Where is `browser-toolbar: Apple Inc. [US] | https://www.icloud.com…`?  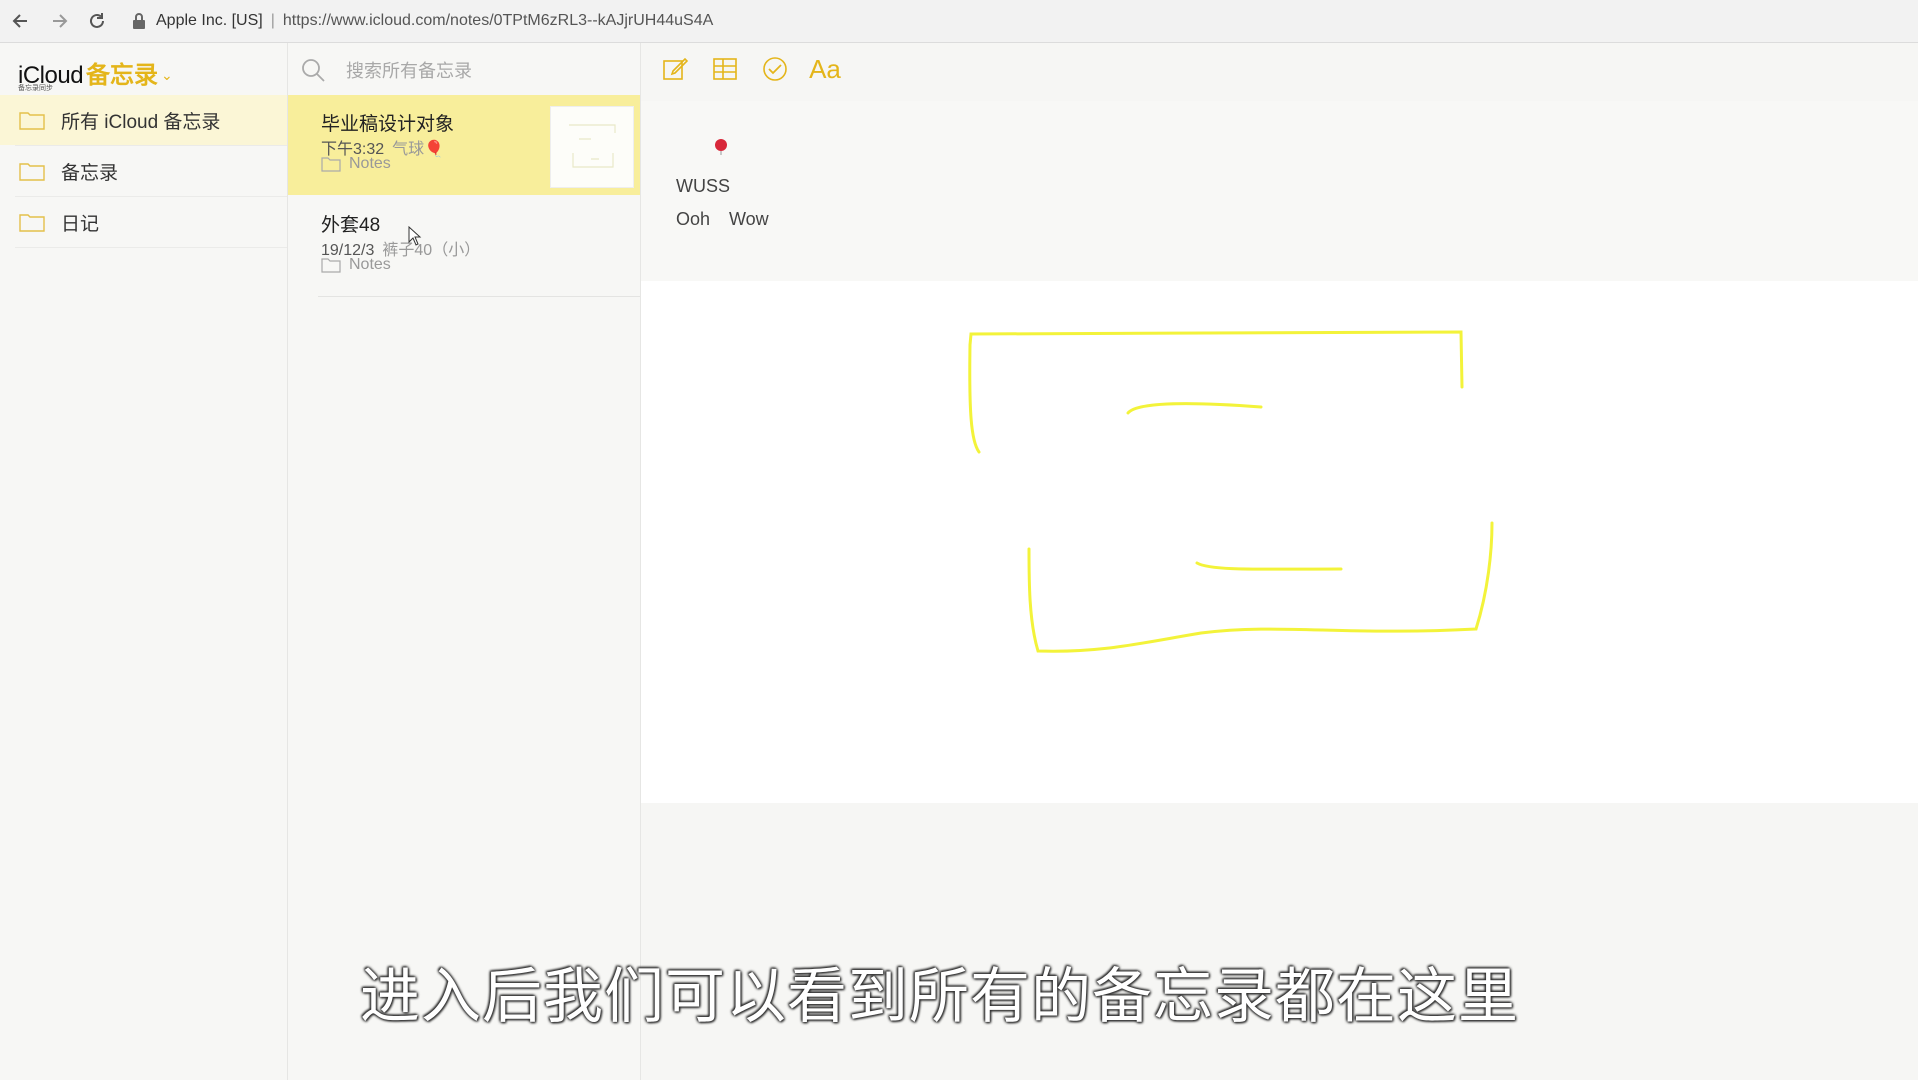 browser-toolbar: Apple Inc. [US] | https://www.icloud.com… is located at coordinates (959, 21).